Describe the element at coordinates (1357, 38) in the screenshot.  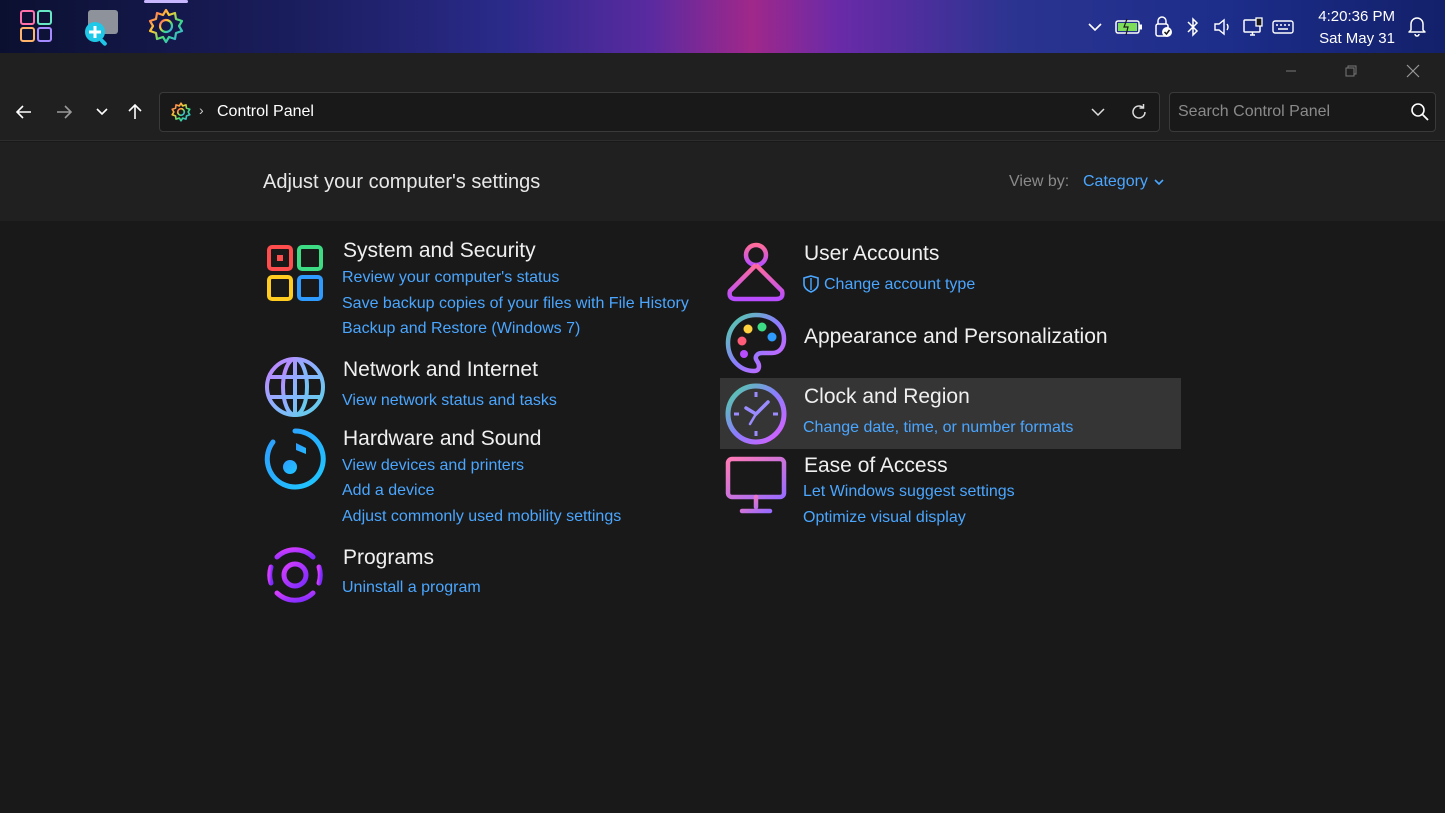
I see `clock-date: Sat May 31` at that location.